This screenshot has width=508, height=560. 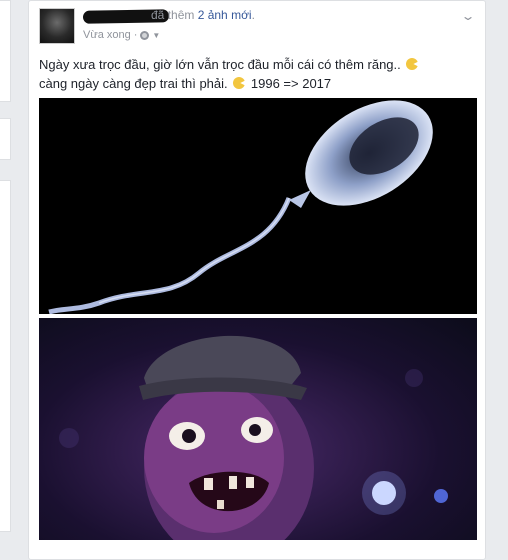 I want to click on caret-down-icon: ▼, so click(x=156, y=35).